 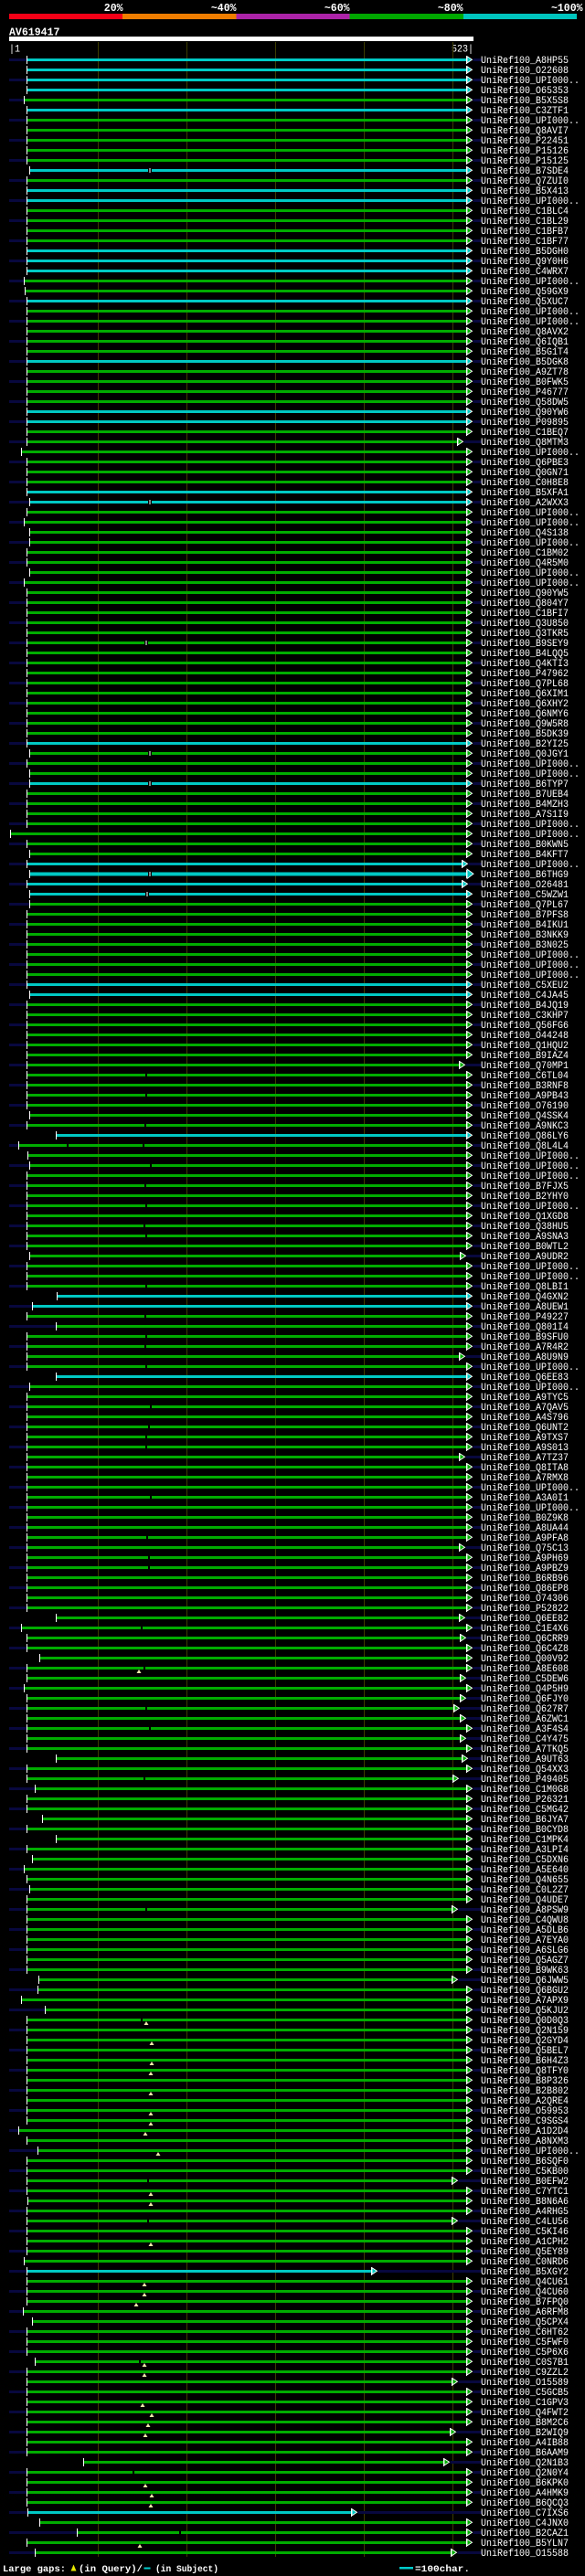 I want to click on svg-text: UniRef100_O15588, so click(x=525, y=2554).